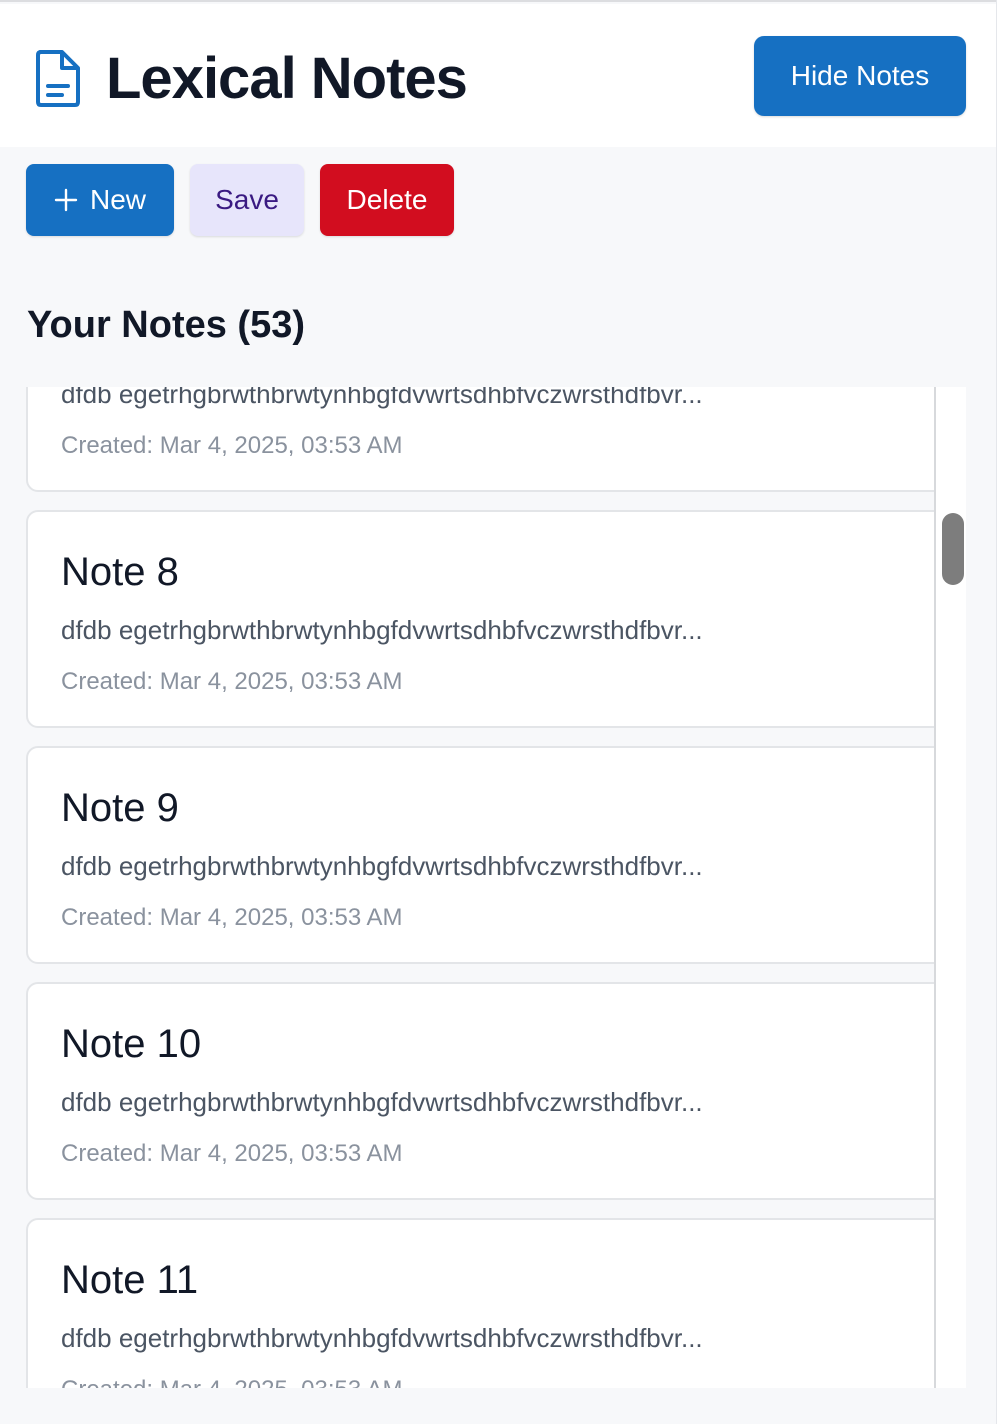 Image resolution: width=1002 pixels, height=1424 pixels. I want to click on notes-toolbar: New Save Delete, so click(240, 200).